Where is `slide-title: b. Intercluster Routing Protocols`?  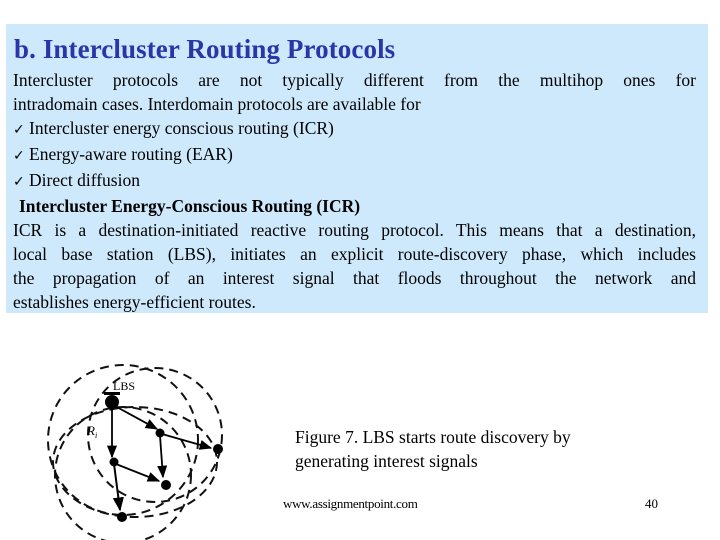
slide-title: b. Intercluster Routing Protocols is located at coordinates (205, 49).